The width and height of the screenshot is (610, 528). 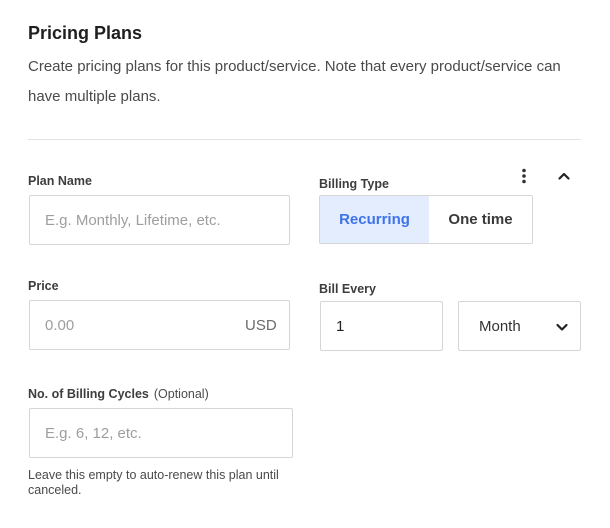 What do you see at coordinates (159, 220) in the screenshot?
I see `plan-name-input` at bounding box center [159, 220].